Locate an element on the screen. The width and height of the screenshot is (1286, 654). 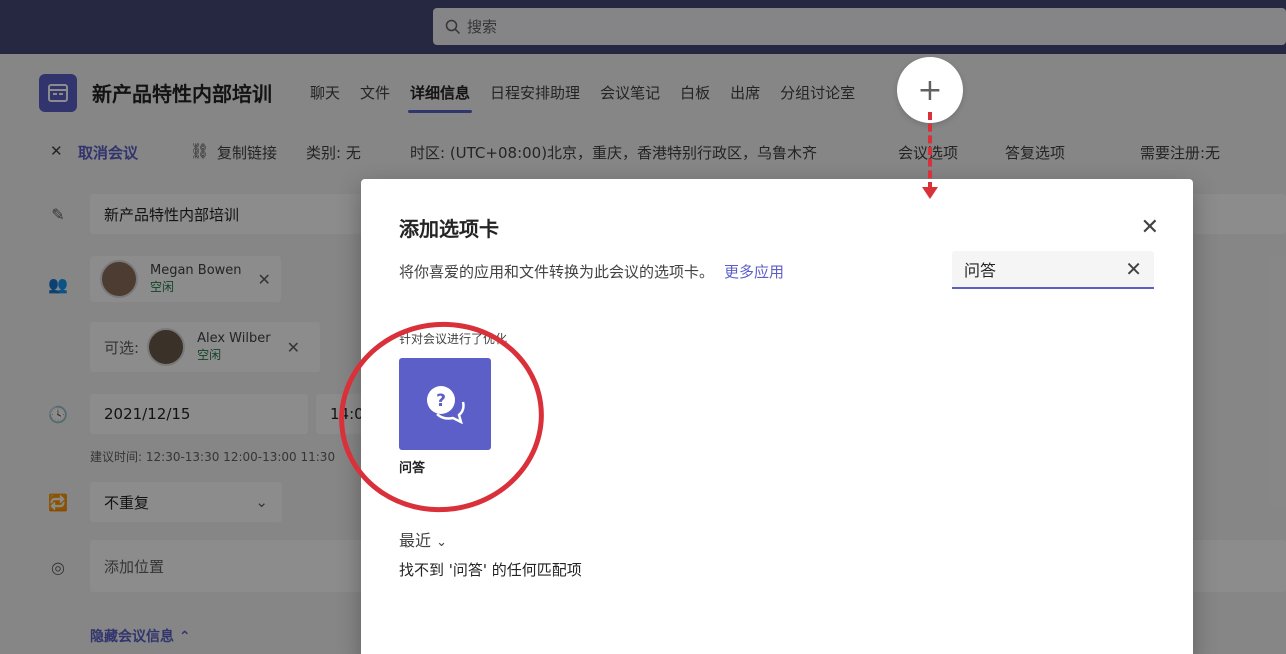
dialog-title: 添加选项卡 is located at coordinates (449, 229).